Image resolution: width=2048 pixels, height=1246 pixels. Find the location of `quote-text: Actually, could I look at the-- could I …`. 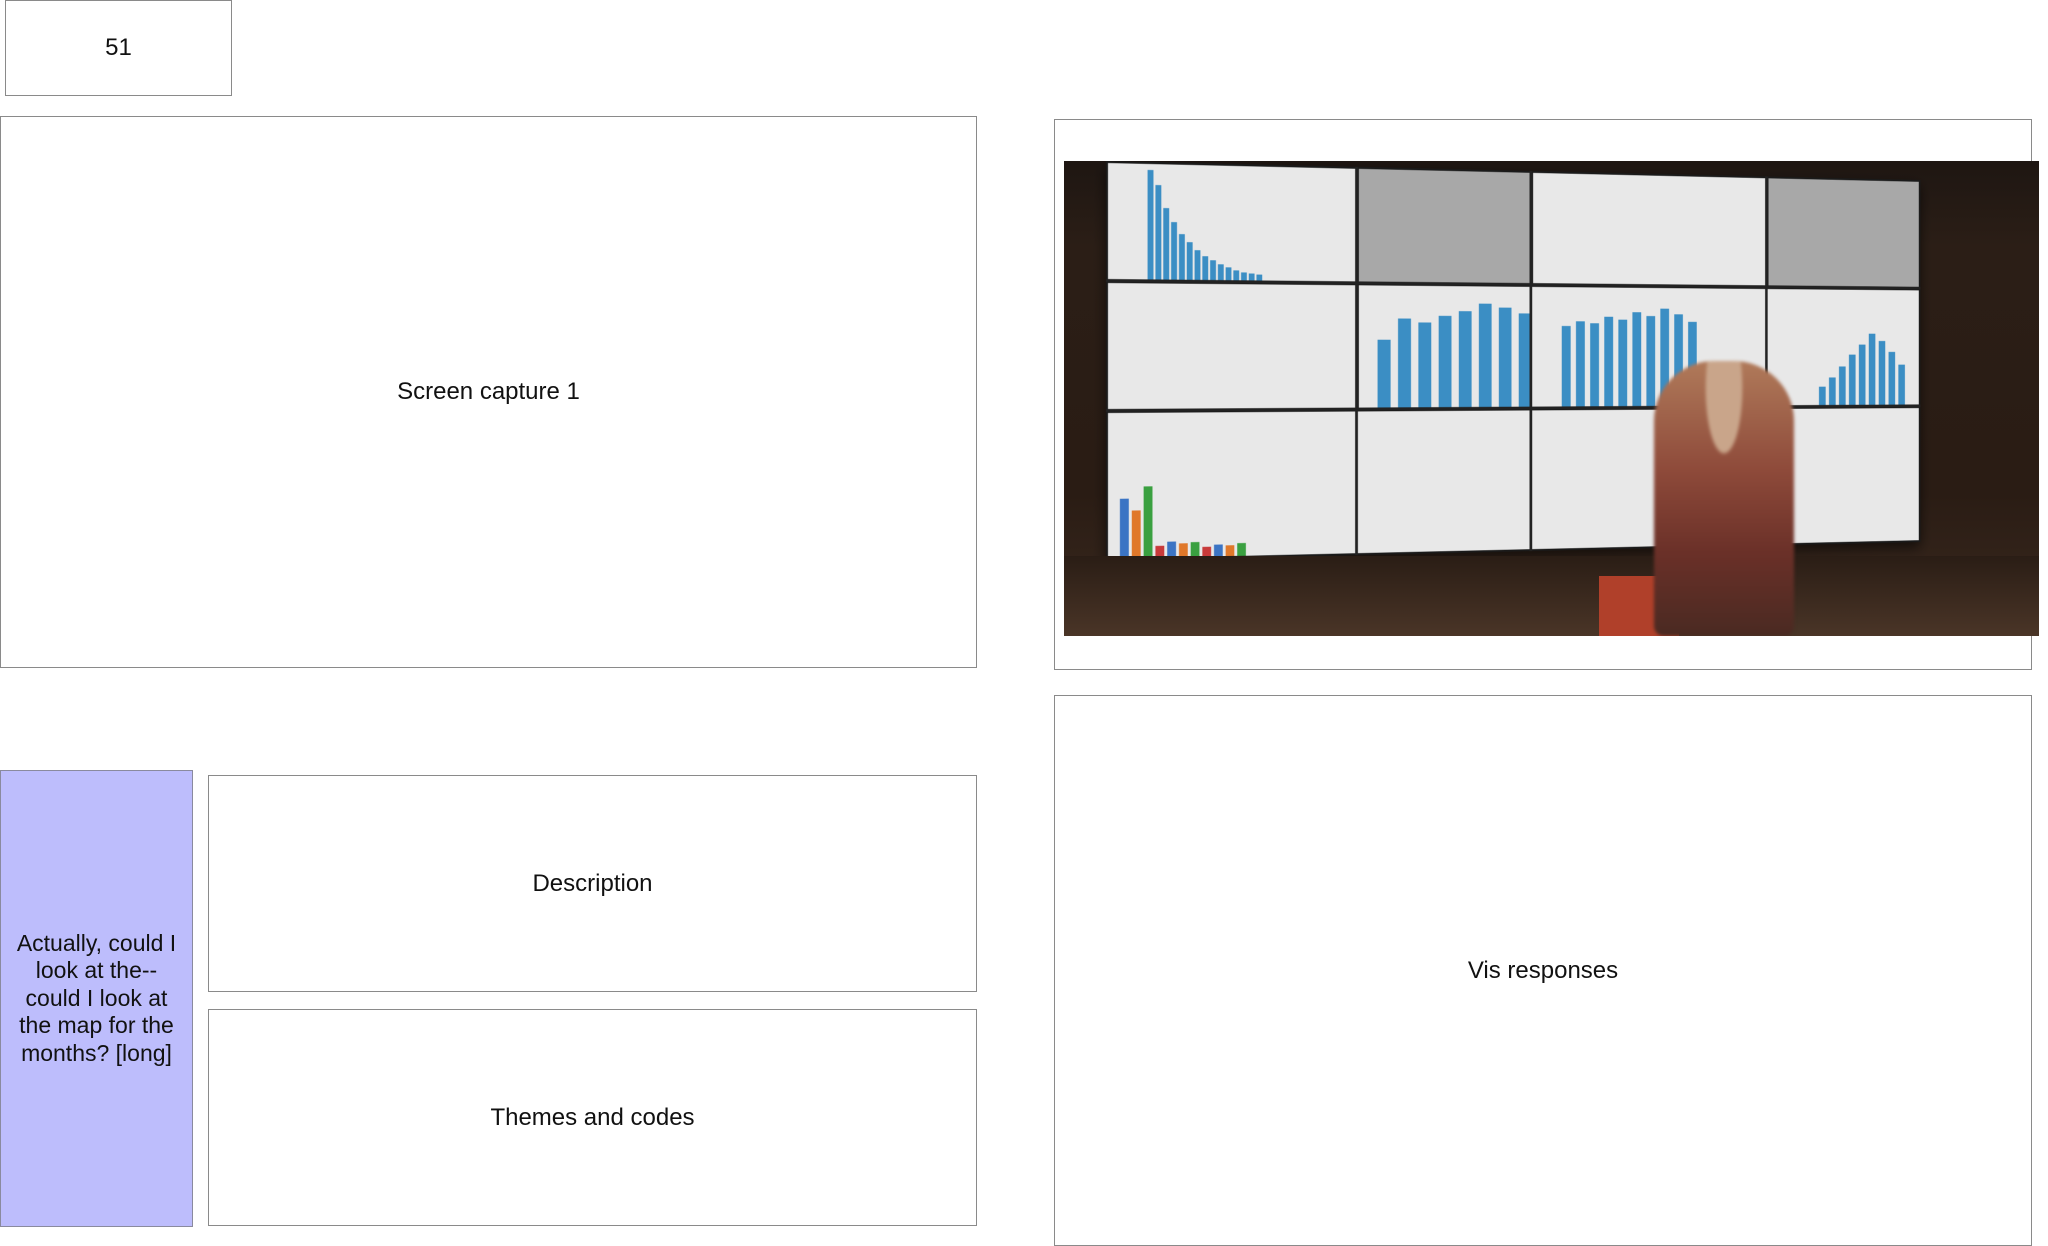

quote-text: Actually, could I look at the-- could I … is located at coordinates (96, 999).